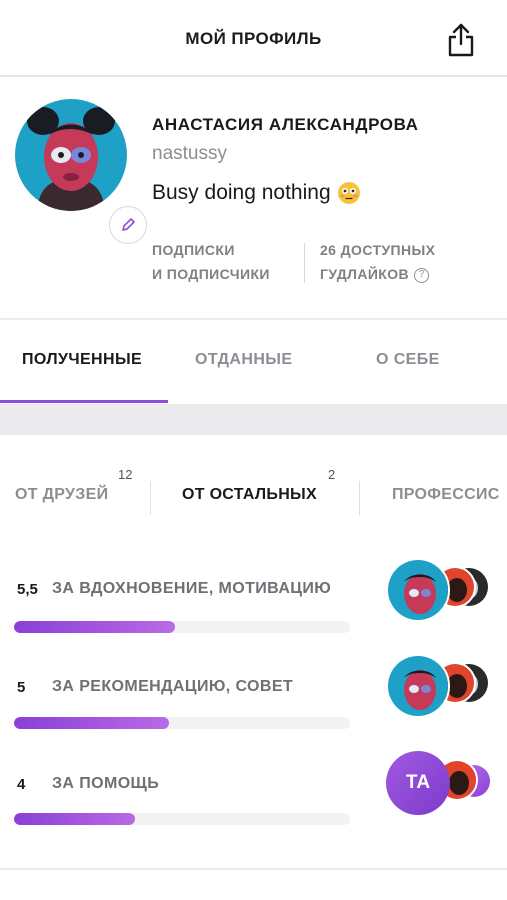 This screenshot has height=900, width=507. Describe the element at coordinates (253, 885) in the screenshot. I see `bottom-section` at that location.